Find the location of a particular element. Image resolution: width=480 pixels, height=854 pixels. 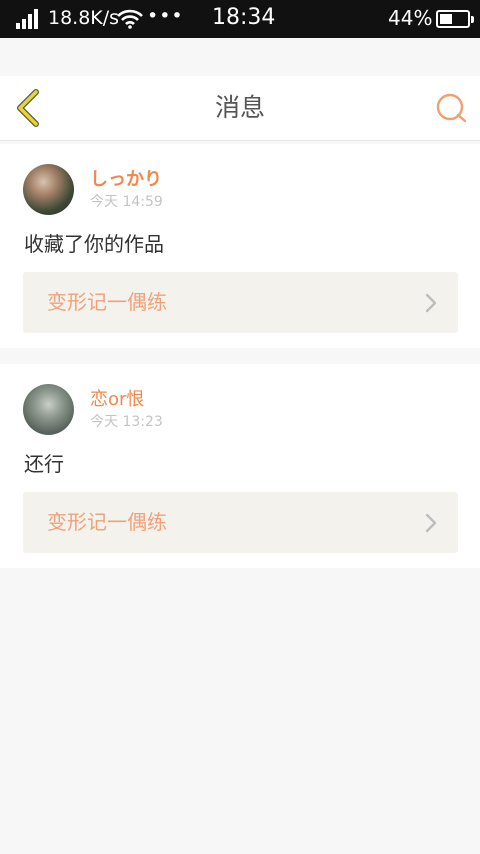

clock: 18:34 is located at coordinates (244, 17).